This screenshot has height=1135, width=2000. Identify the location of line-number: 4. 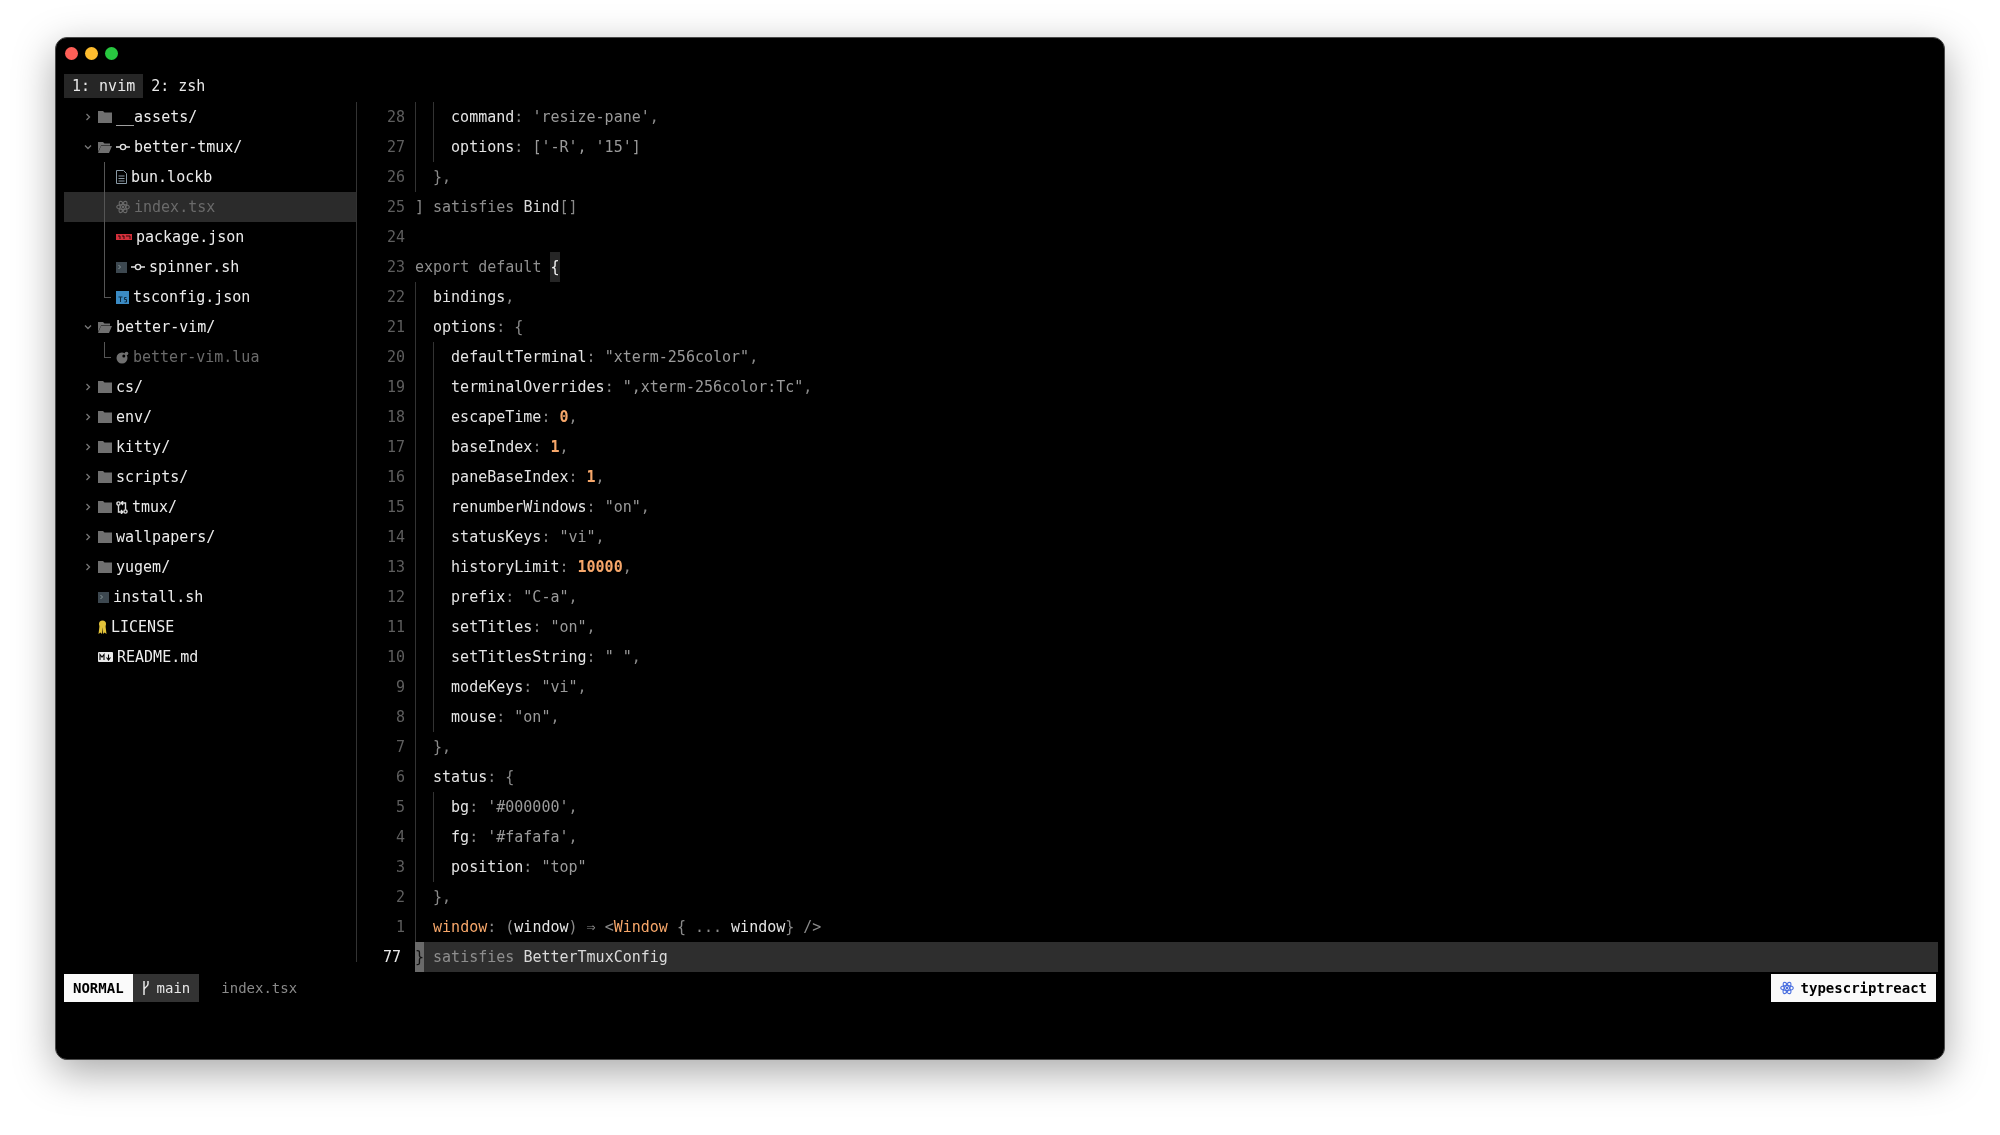
(400, 837).